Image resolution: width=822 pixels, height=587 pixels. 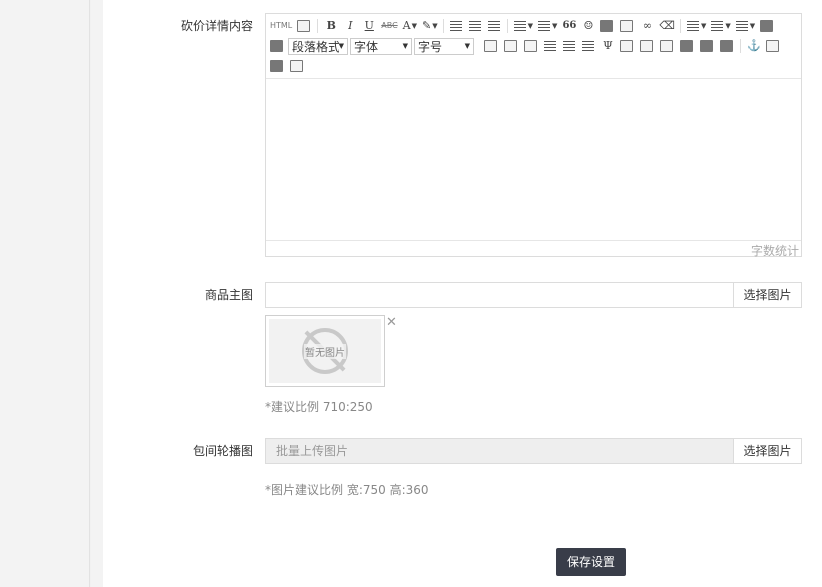 I want to click on font-color-button: A ▼, so click(x=410, y=26).